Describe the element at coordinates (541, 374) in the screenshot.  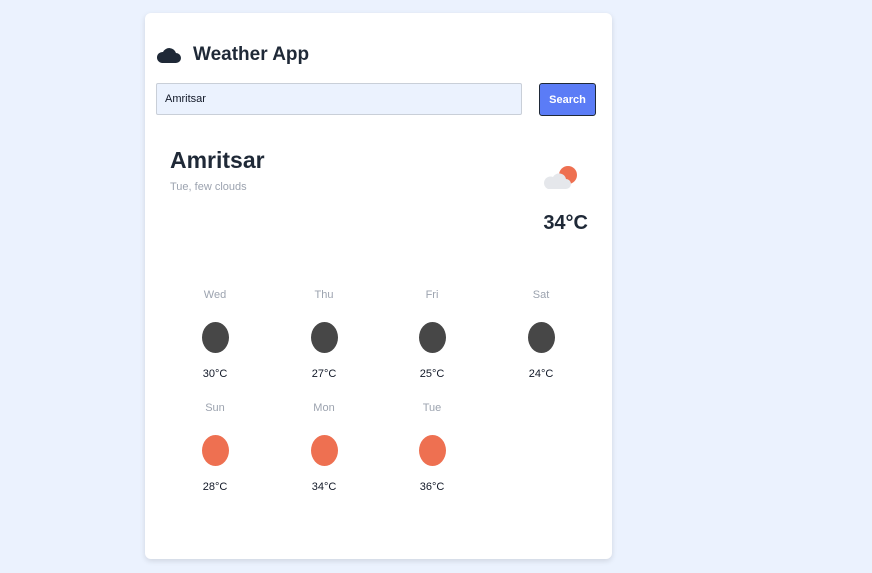
I see `forecast-temp: 24°C` at that location.